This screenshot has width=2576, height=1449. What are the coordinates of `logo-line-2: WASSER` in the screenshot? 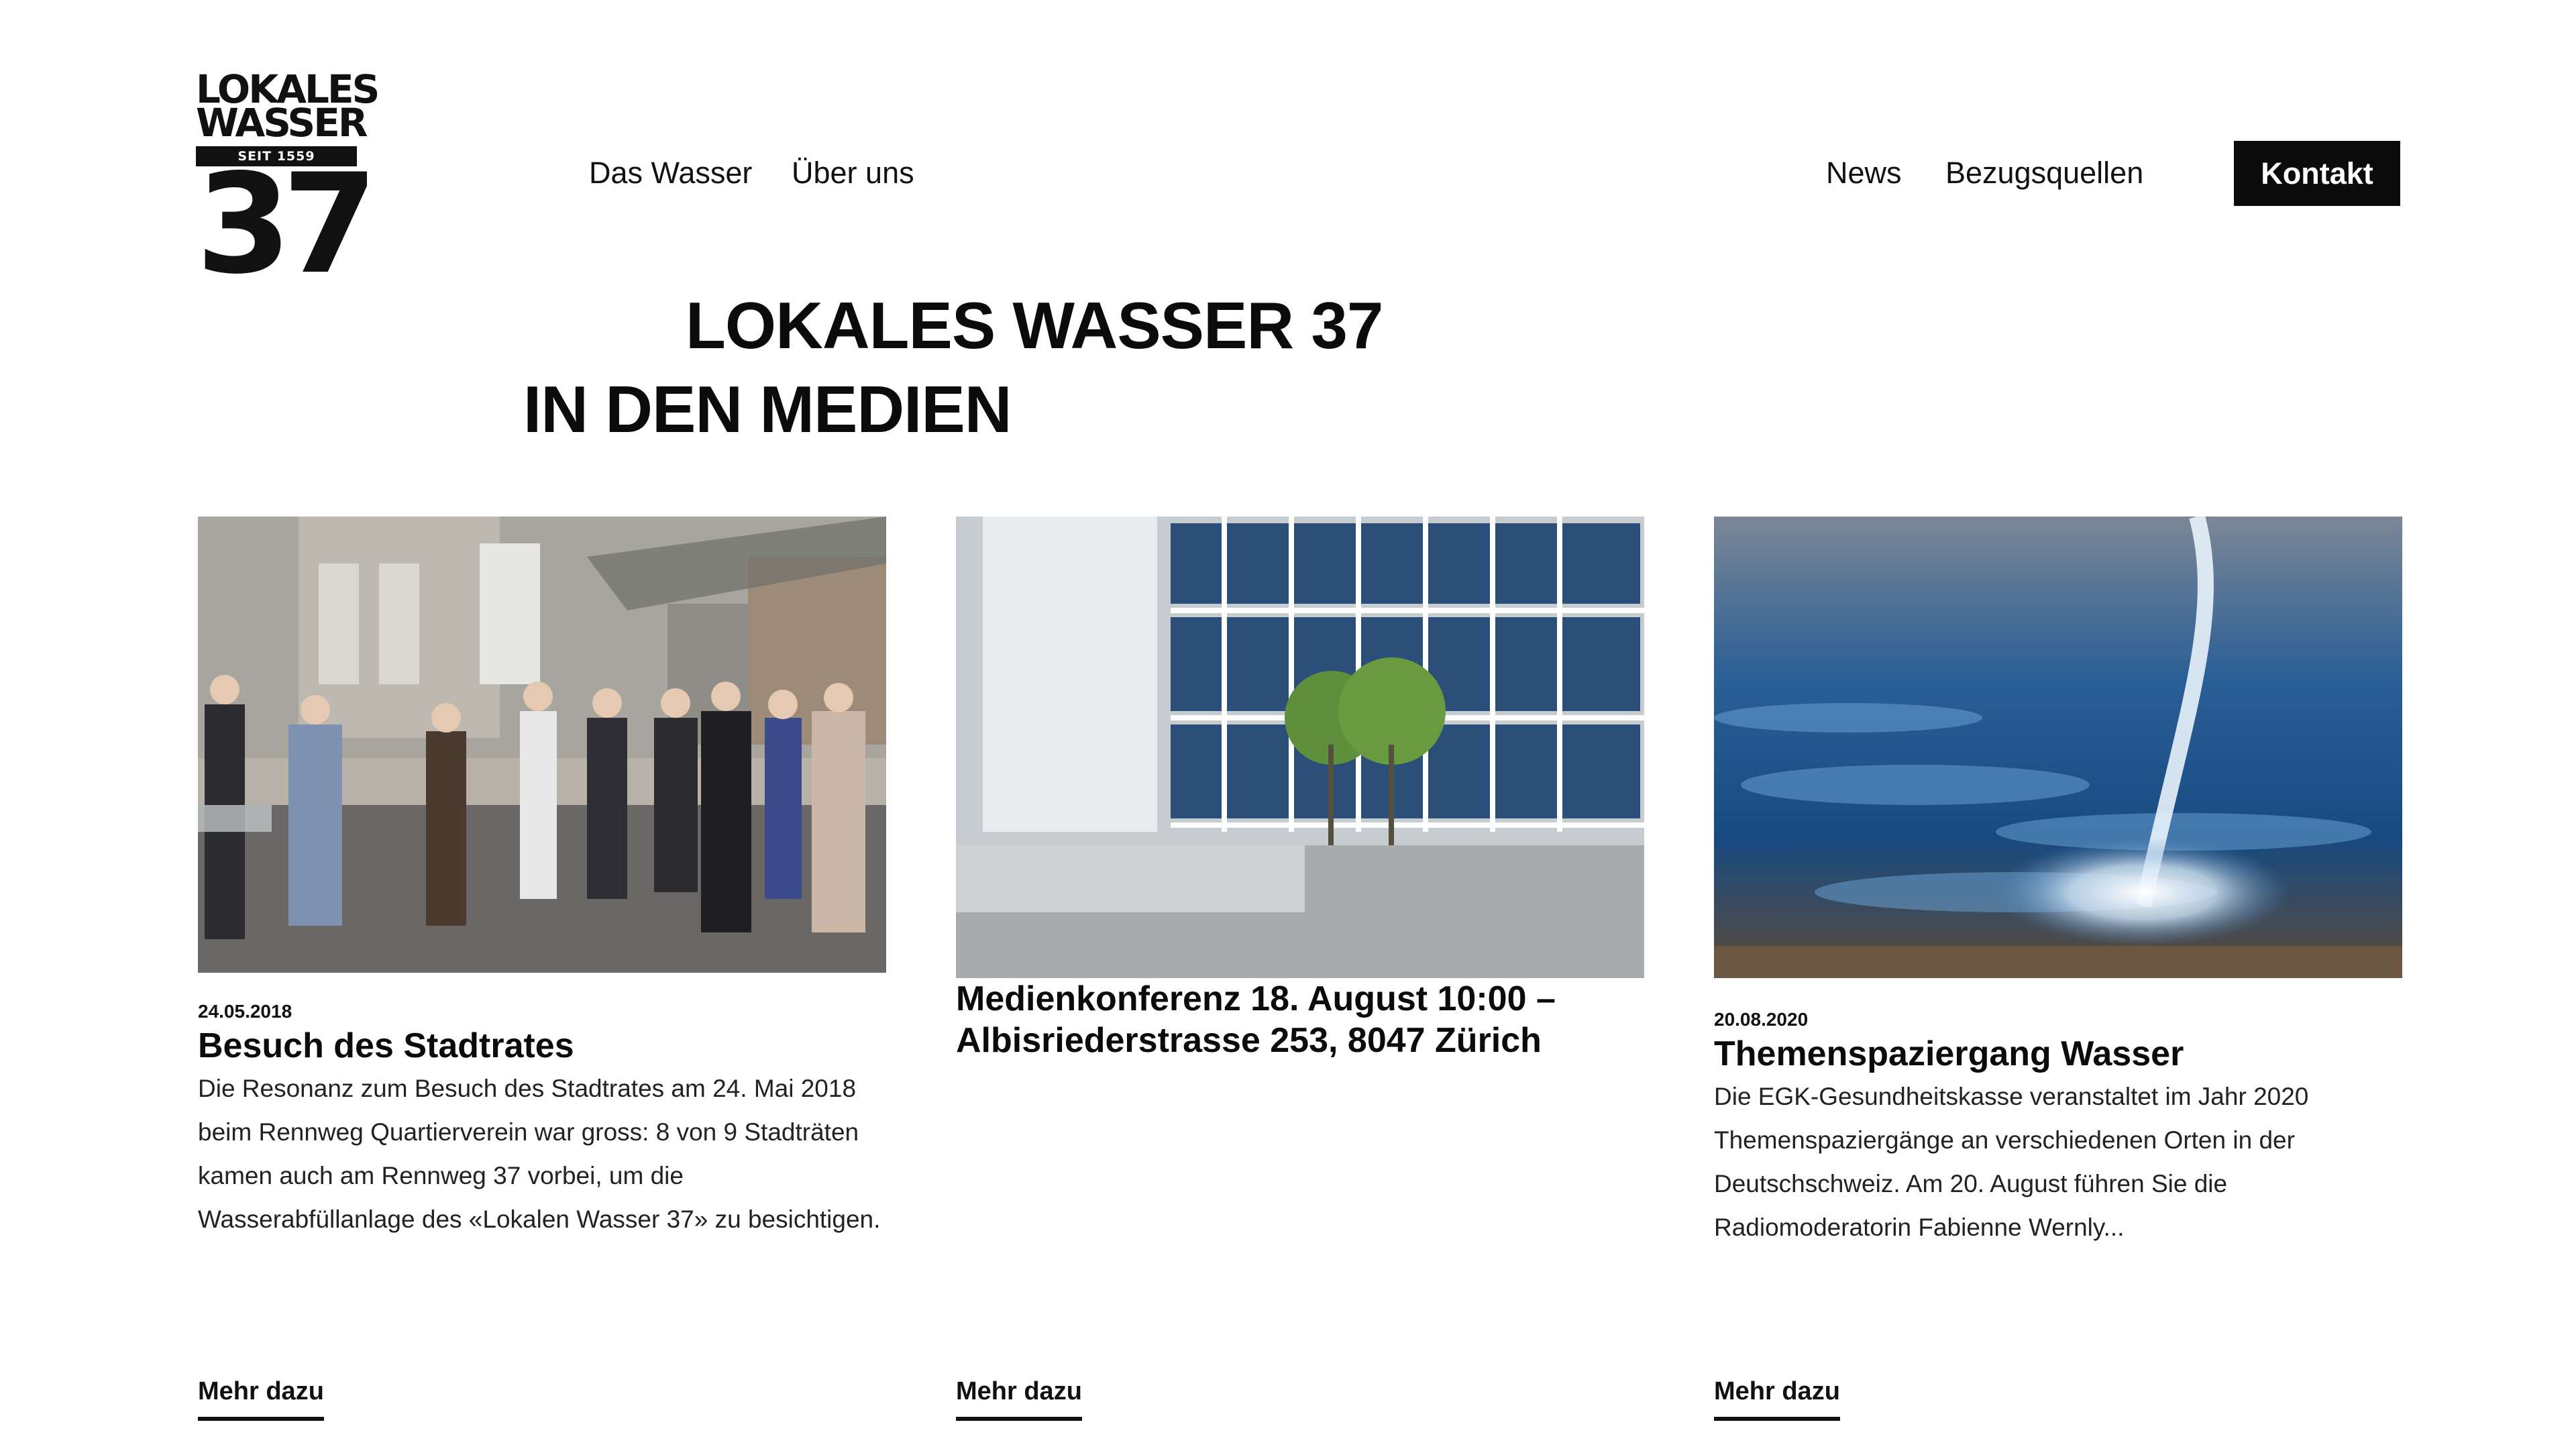 It's located at (282, 123).